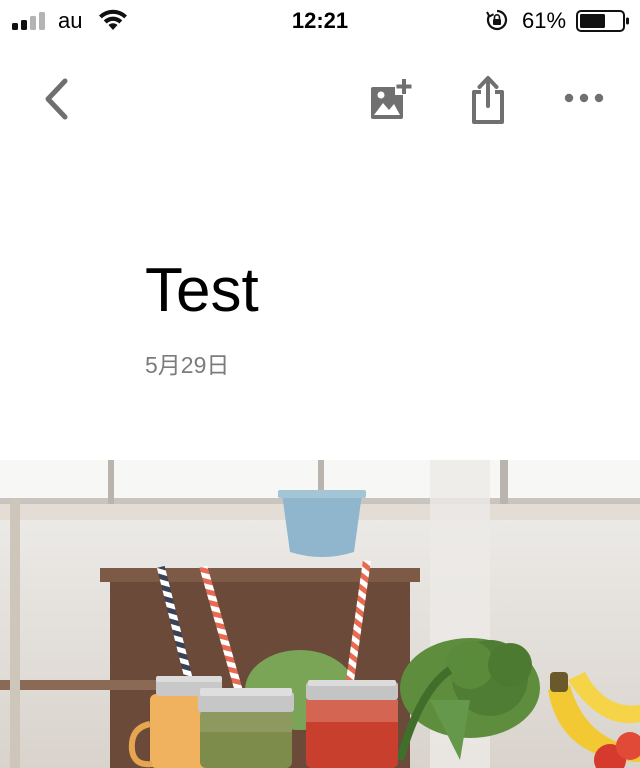  I want to click on note-toolbar, so click(320, 98).